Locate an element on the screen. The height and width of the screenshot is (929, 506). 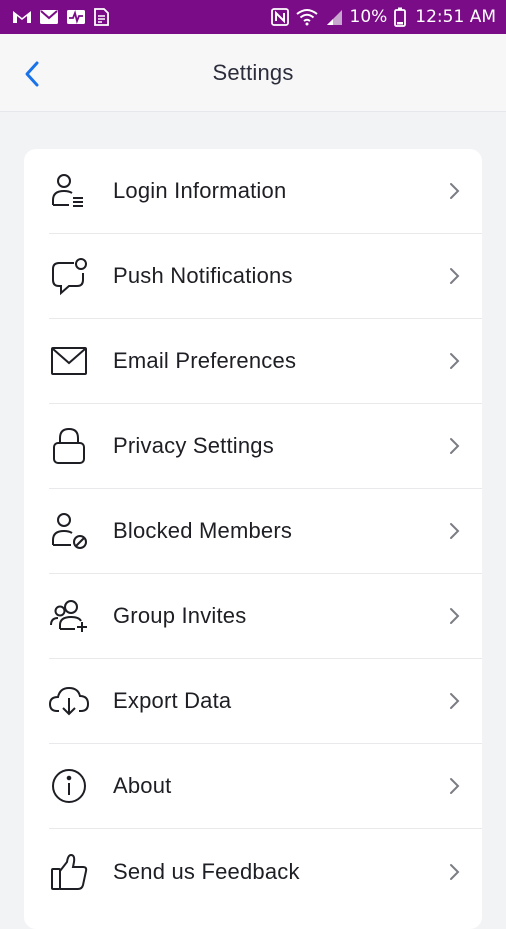
gmail-icon is located at coordinates (22, 17).